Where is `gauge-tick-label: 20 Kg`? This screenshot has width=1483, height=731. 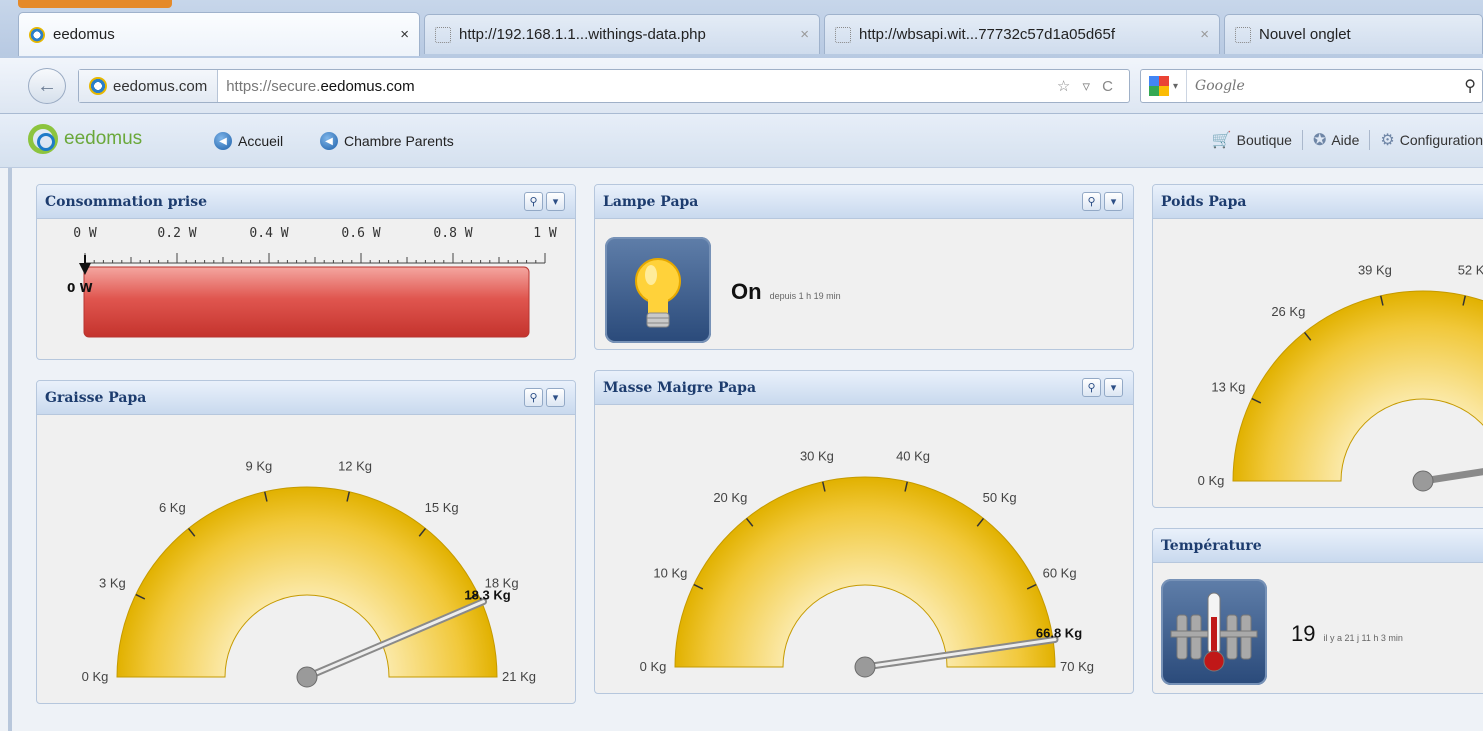 gauge-tick-label: 20 Kg is located at coordinates (730, 497).